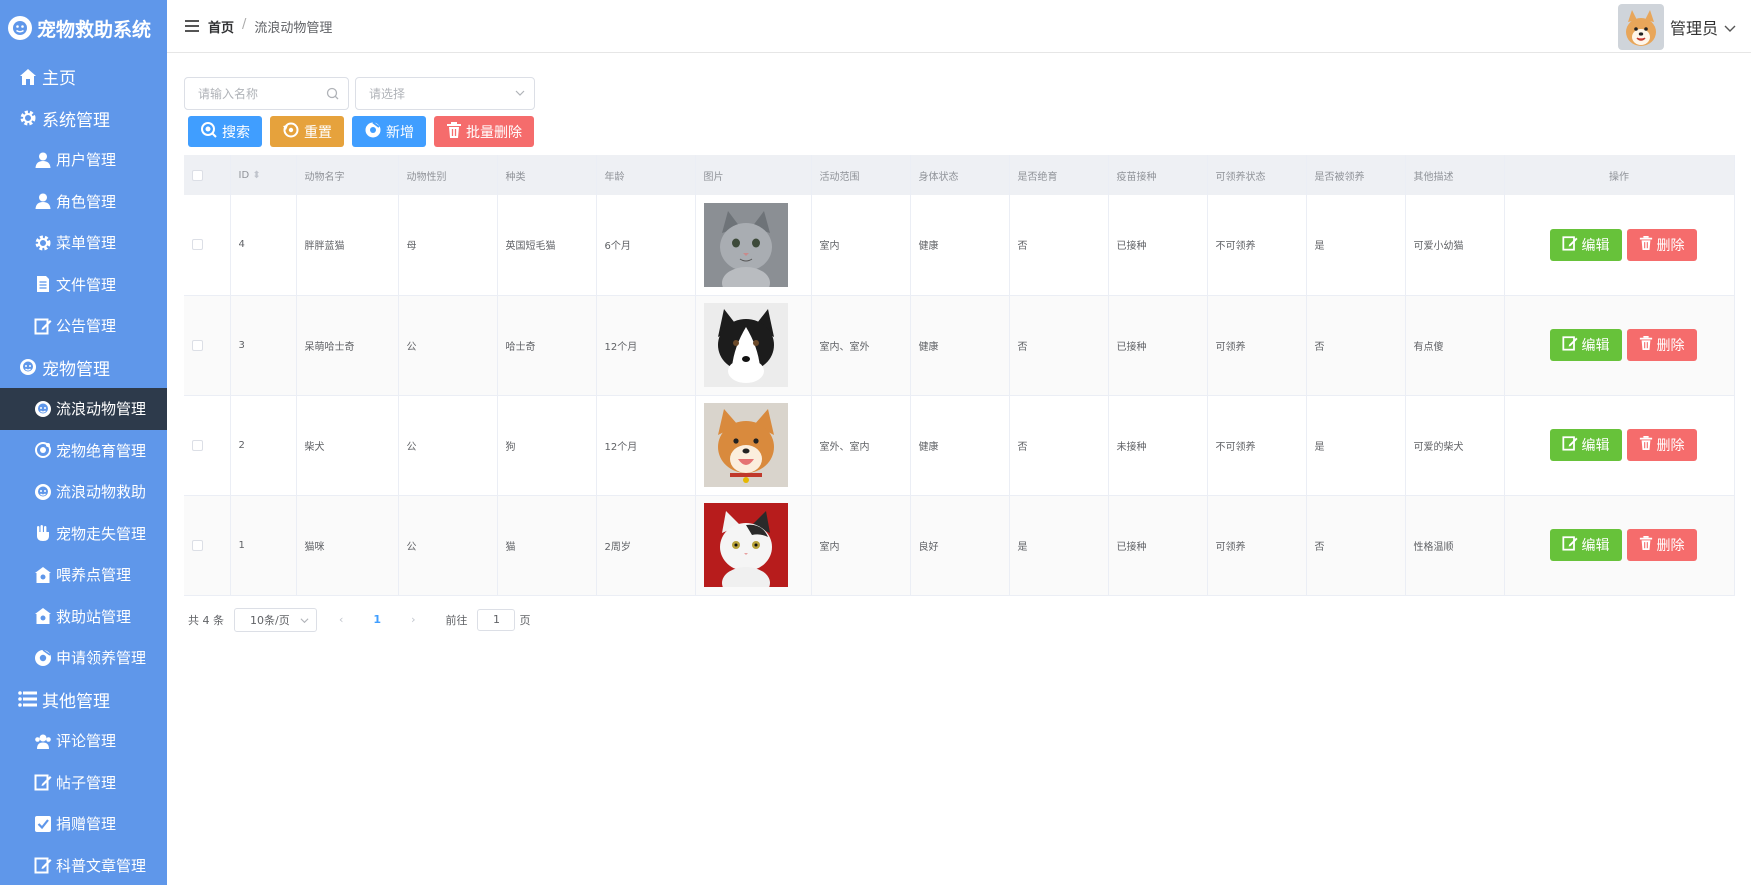 The width and height of the screenshot is (1751, 885). I want to click on sidebar-item: 申请领养管理, so click(83, 658).